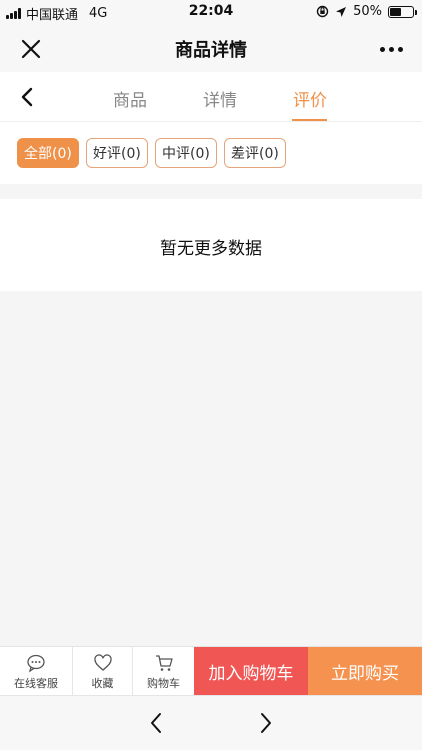 The width and height of the screenshot is (422, 750). What do you see at coordinates (117, 153) in the screenshot?
I see `filter-positive: 好评(0)` at bounding box center [117, 153].